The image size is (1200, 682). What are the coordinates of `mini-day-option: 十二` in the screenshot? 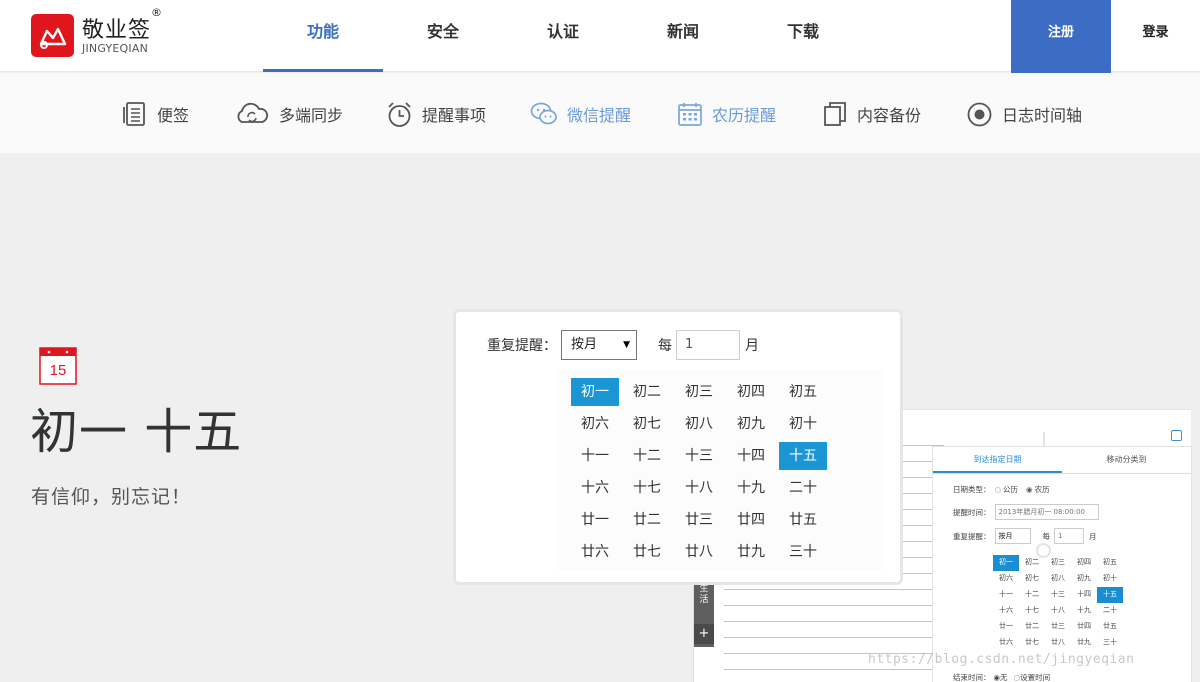 It's located at (1032, 594).